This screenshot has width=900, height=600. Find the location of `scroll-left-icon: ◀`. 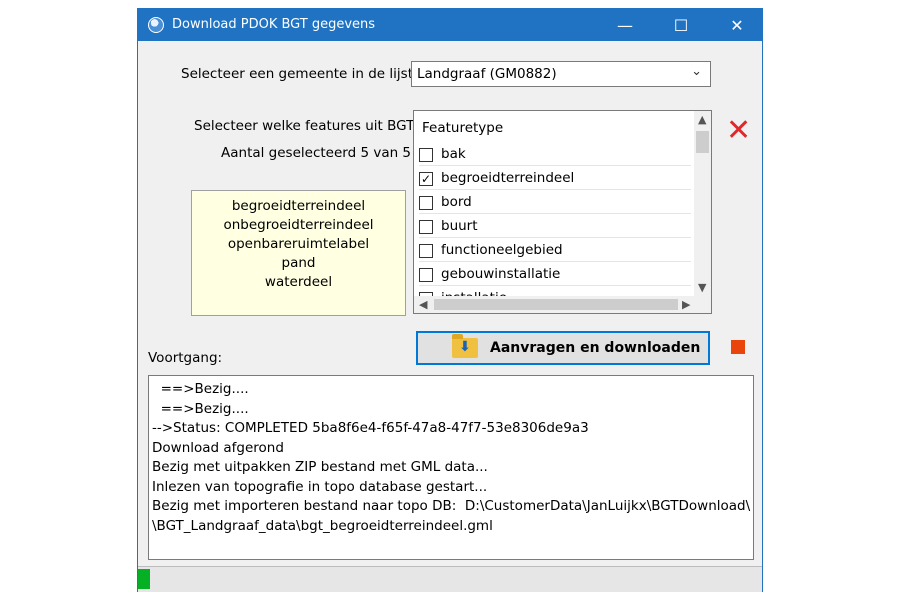

scroll-left-icon: ◀ is located at coordinates (423, 304).